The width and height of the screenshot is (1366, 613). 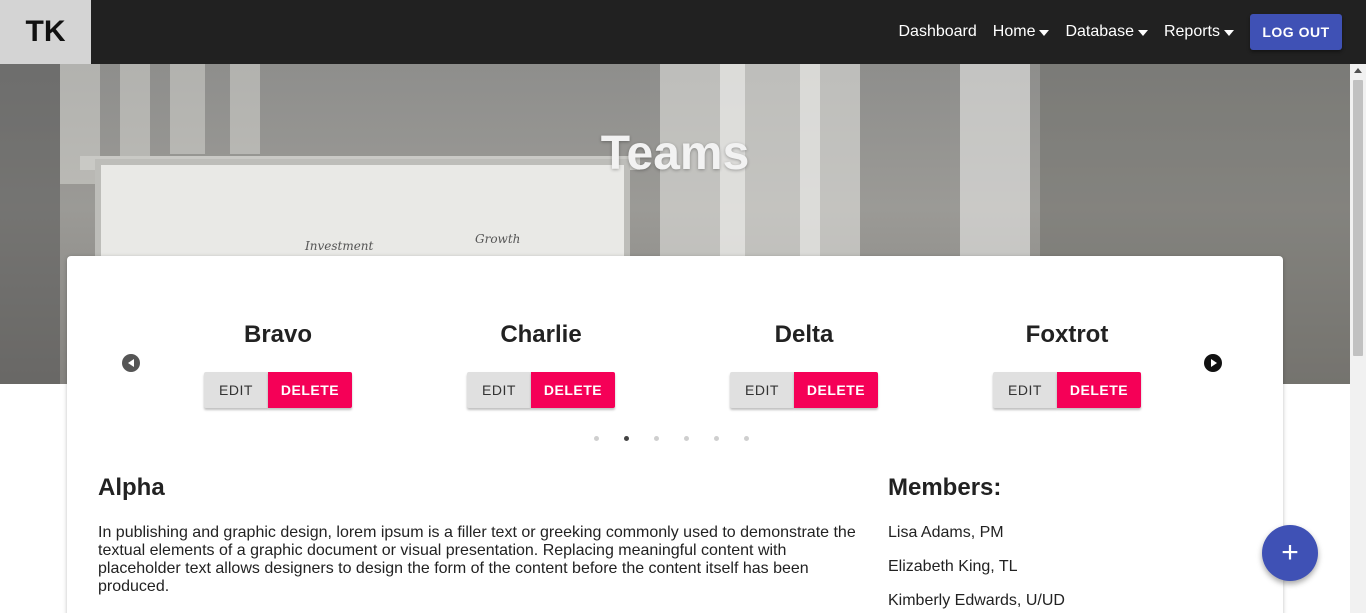 What do you see at coordinates (1296, 32) in the screenshot?
I see `logout-button: LOG OUT` at bounding box center [1296, 32].